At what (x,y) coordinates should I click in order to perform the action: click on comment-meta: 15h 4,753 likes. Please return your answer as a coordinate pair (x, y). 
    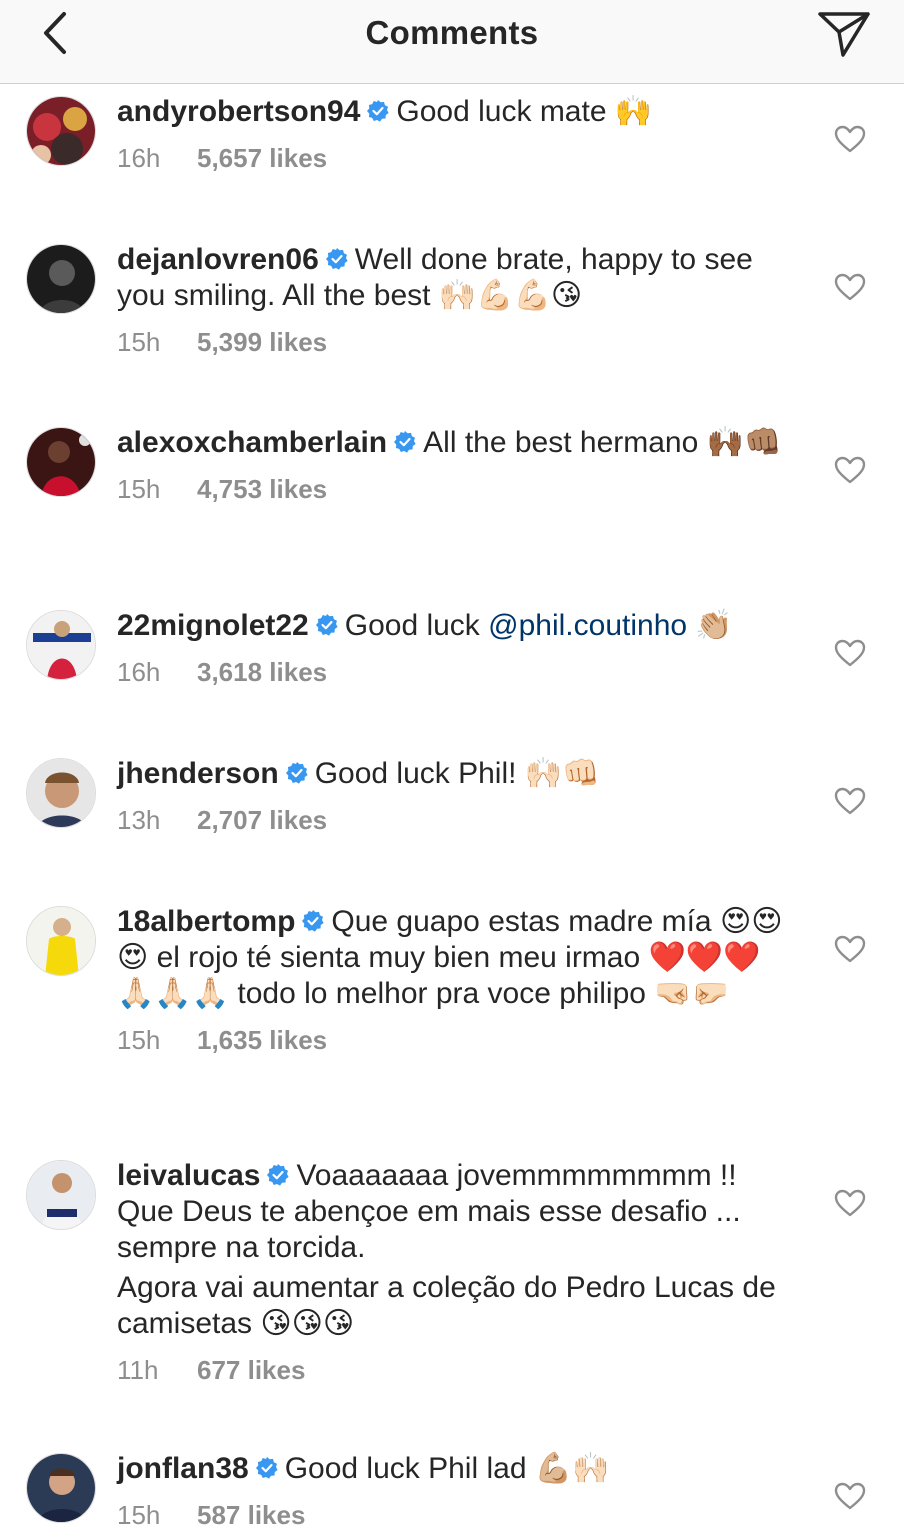
    Looking at the image, I should click on (457, 489).